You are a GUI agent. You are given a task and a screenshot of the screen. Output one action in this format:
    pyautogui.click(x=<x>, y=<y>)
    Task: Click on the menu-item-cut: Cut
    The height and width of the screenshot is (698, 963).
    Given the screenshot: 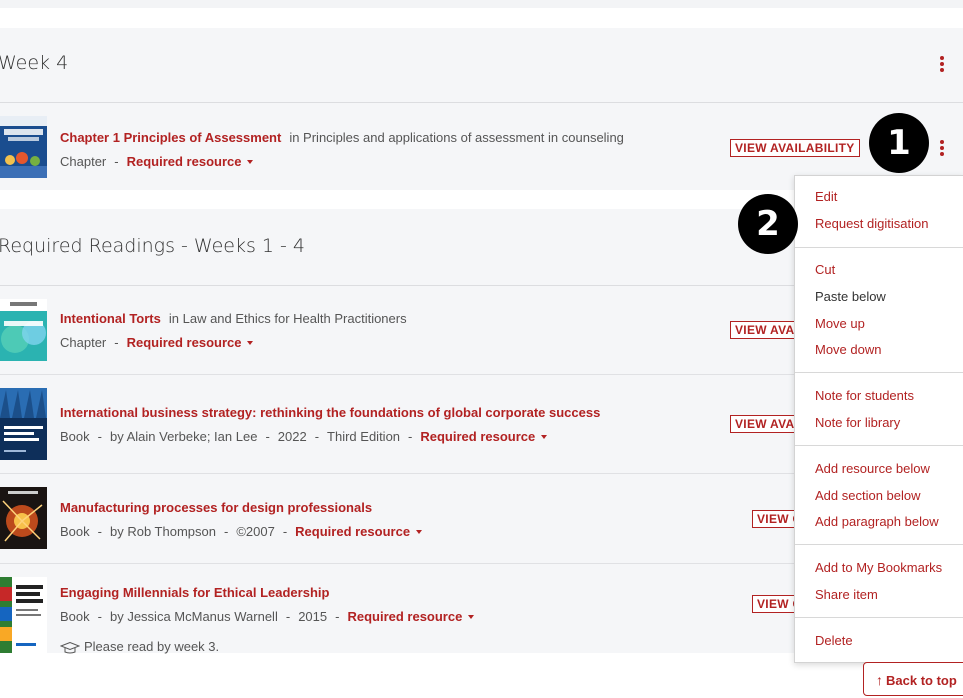 What is the action you would take?
    pyautogui.click(x=825, y=269)
    